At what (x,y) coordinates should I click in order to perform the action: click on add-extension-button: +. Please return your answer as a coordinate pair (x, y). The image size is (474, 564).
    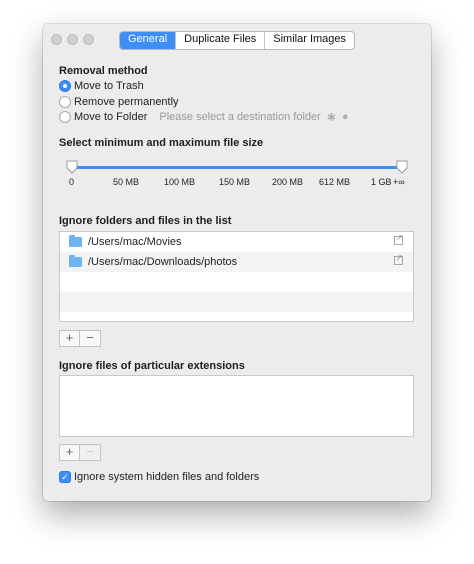
    Looking at the image, I should click on (69, 452).